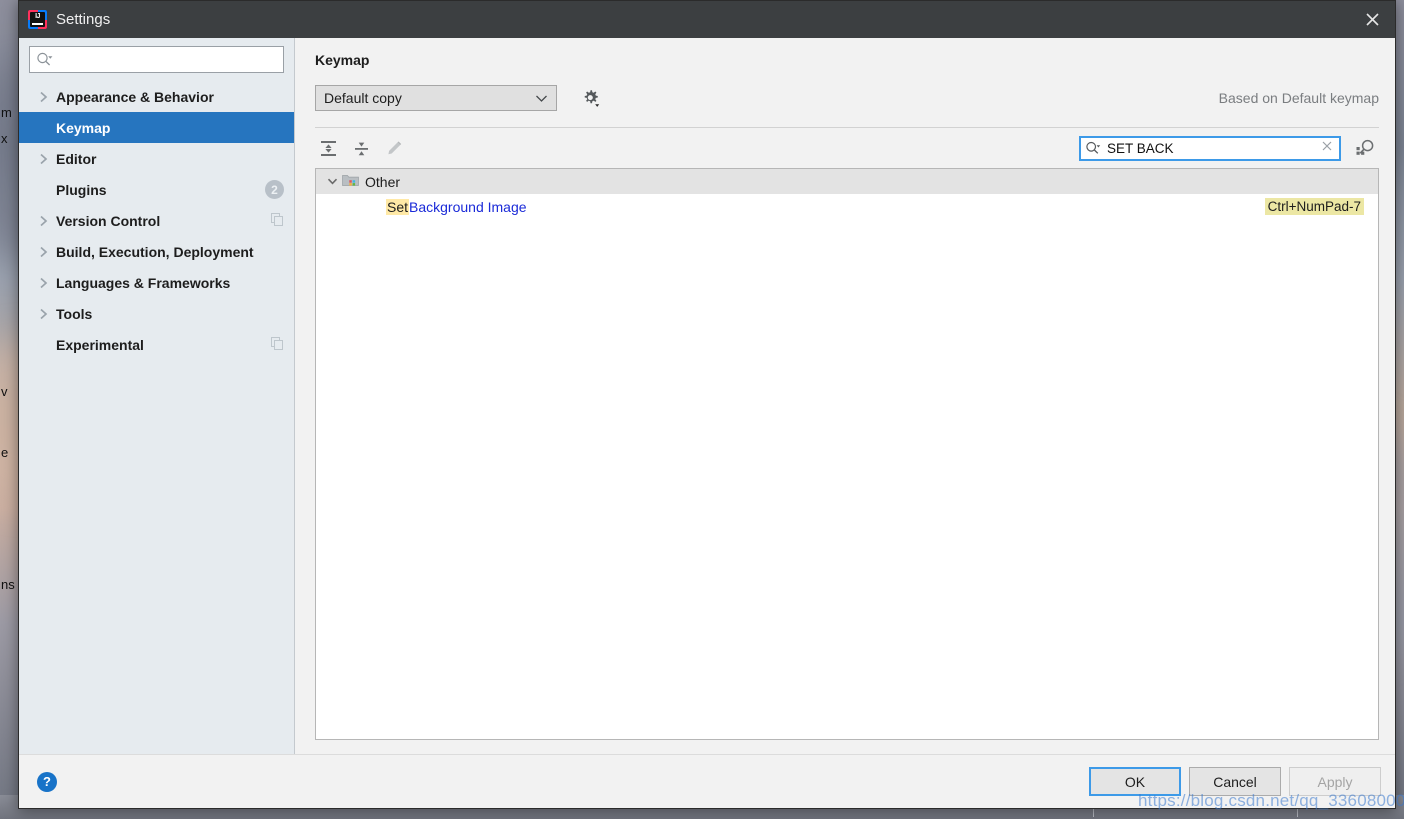  What do you see at coordinates (1372, 19) in the screenshot?
I see `close-icon` at bounding box center [1372, 19].